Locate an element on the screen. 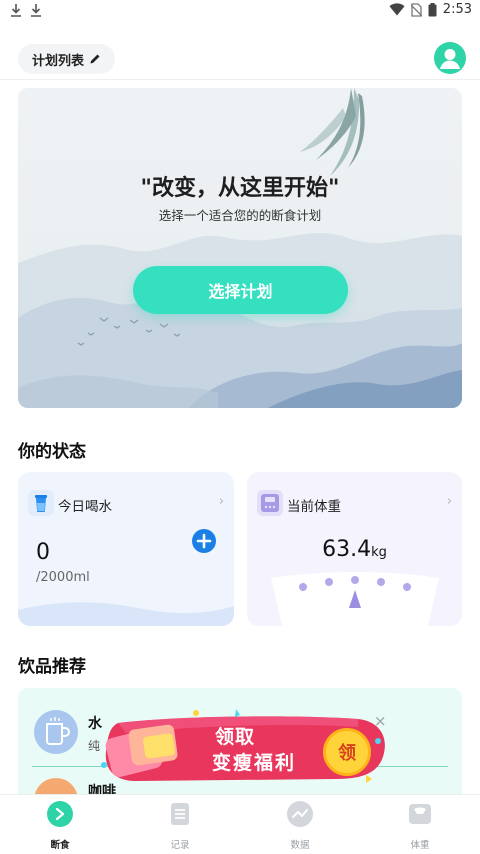 The image size is (480, 854). battery-icon is located at coordinates (432, 9).